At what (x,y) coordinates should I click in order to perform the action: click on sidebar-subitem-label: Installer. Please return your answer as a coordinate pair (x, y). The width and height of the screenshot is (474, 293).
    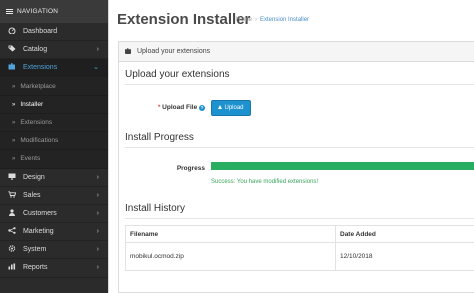
    Looking at the image, I should click on (32, 104).